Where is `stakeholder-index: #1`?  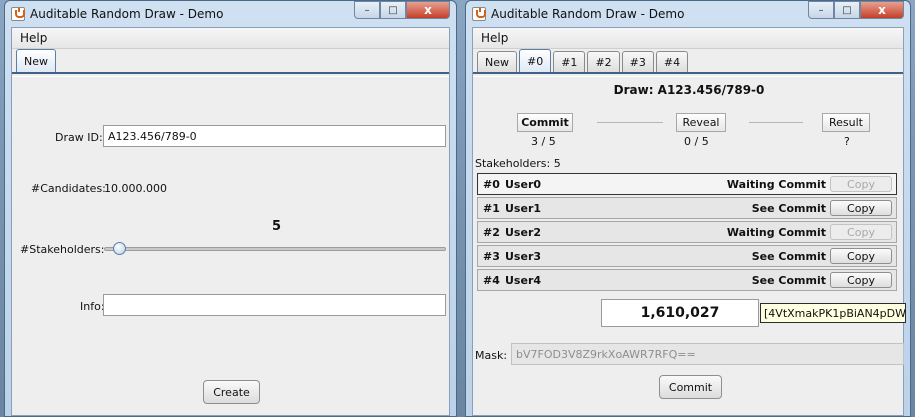 stakeholder-index: #1 is located at coordinates (491, 208).